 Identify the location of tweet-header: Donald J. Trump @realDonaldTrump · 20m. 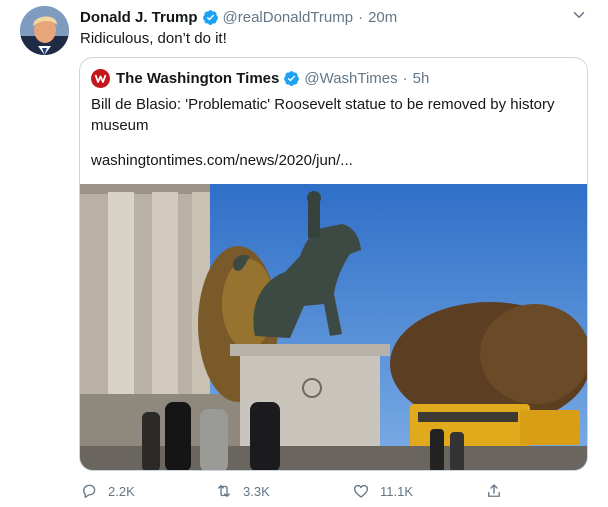
(238, 17).